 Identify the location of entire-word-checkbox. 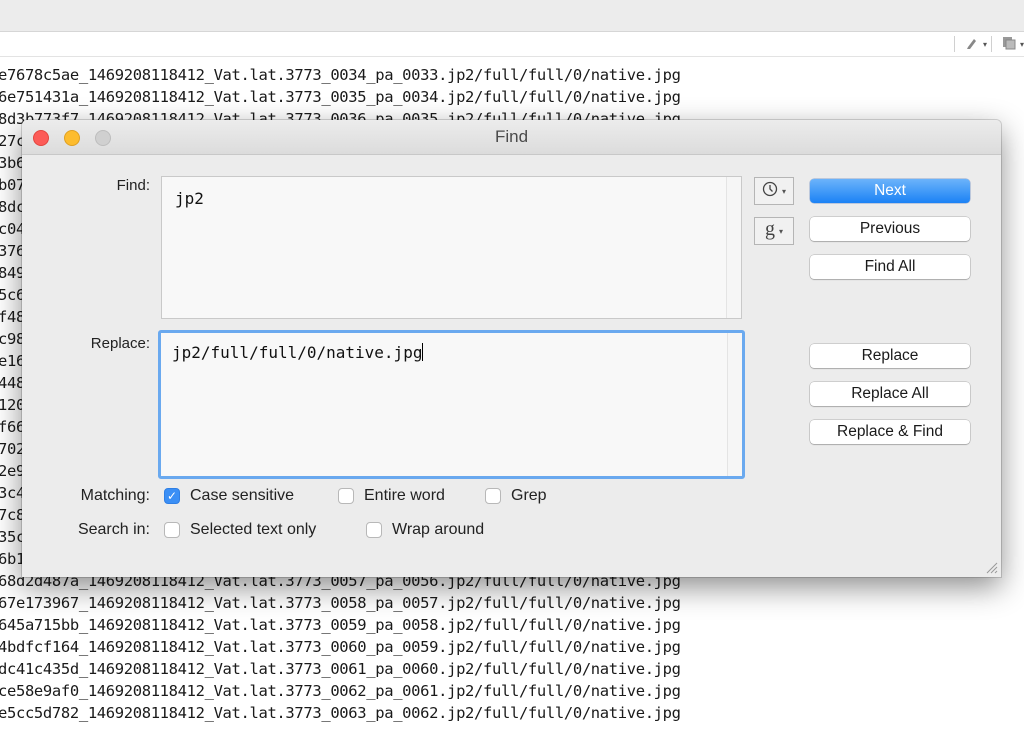
(346, 496).